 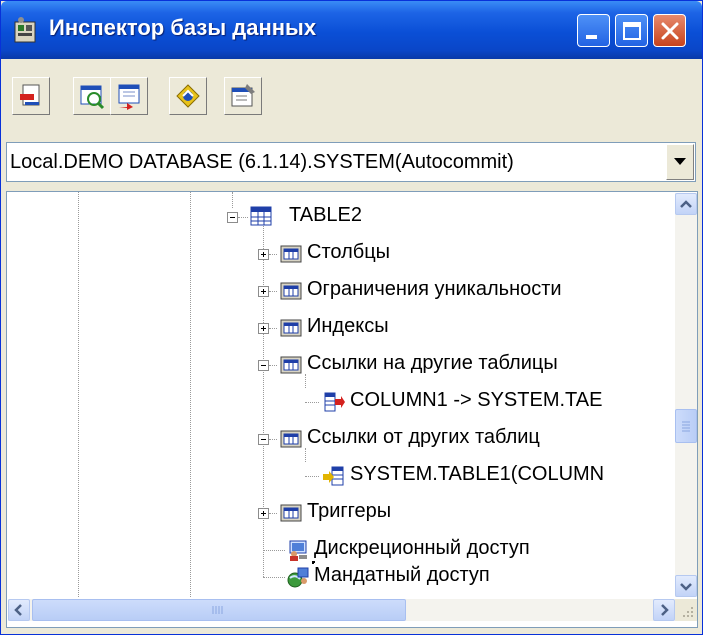 I want to click on refresh-icon, so click(x=30, y=95).